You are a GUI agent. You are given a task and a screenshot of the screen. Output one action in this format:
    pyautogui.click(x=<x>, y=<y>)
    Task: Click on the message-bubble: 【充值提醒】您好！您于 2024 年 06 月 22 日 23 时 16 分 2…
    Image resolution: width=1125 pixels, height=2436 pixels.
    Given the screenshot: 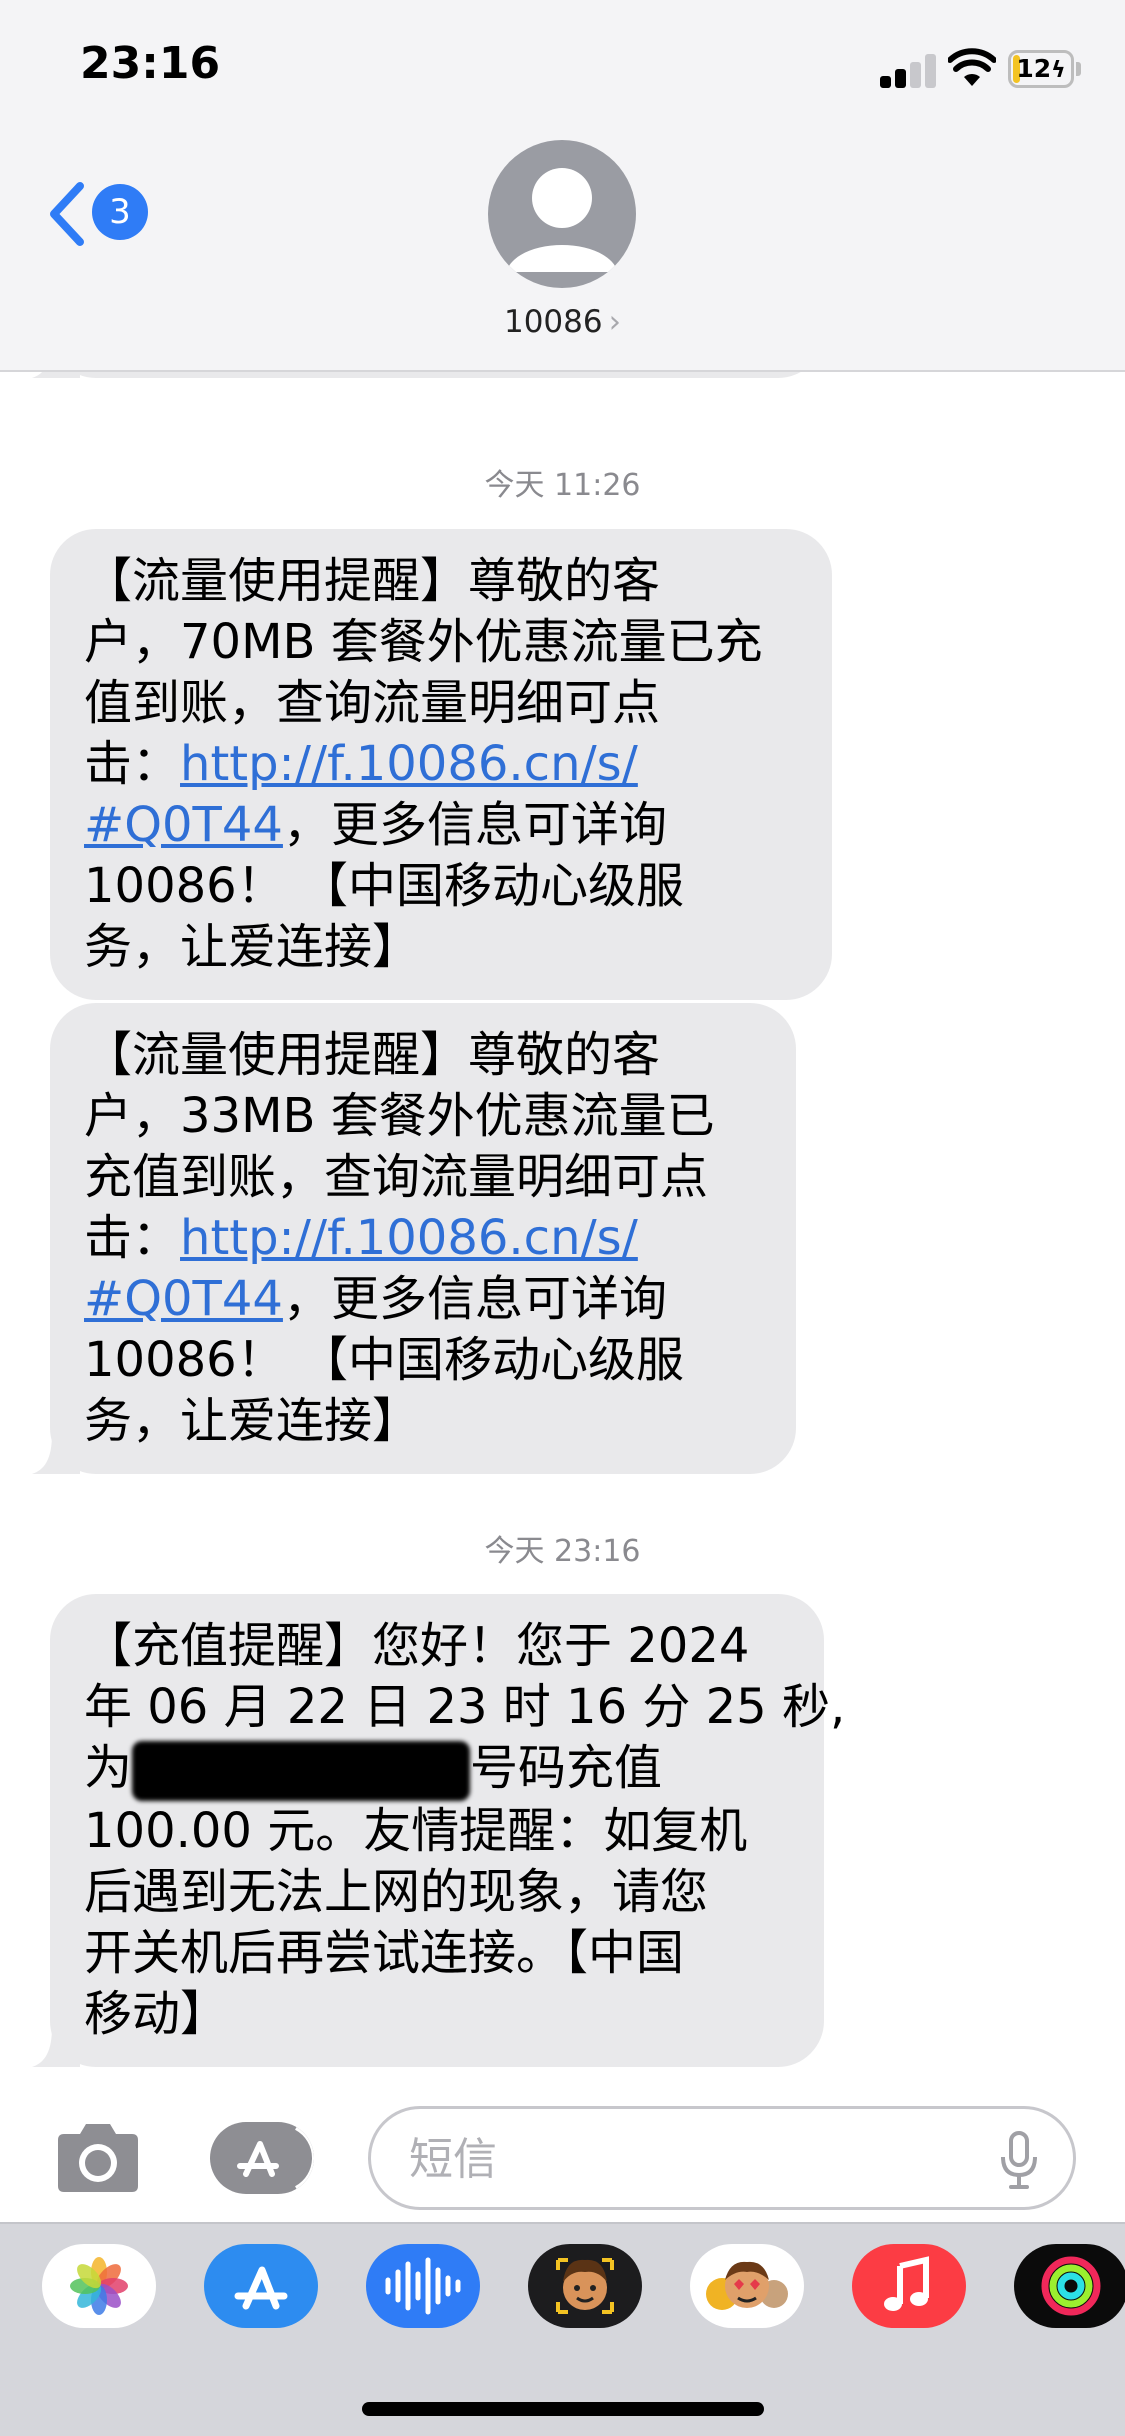 What is the action you would take?
    pyautogui.click(x=439, y=1830)
    